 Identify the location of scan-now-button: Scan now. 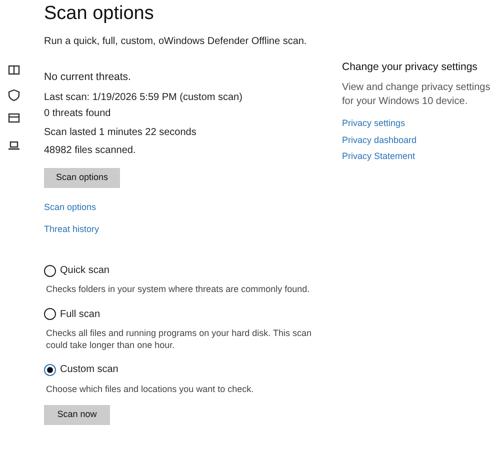
(77, 415).